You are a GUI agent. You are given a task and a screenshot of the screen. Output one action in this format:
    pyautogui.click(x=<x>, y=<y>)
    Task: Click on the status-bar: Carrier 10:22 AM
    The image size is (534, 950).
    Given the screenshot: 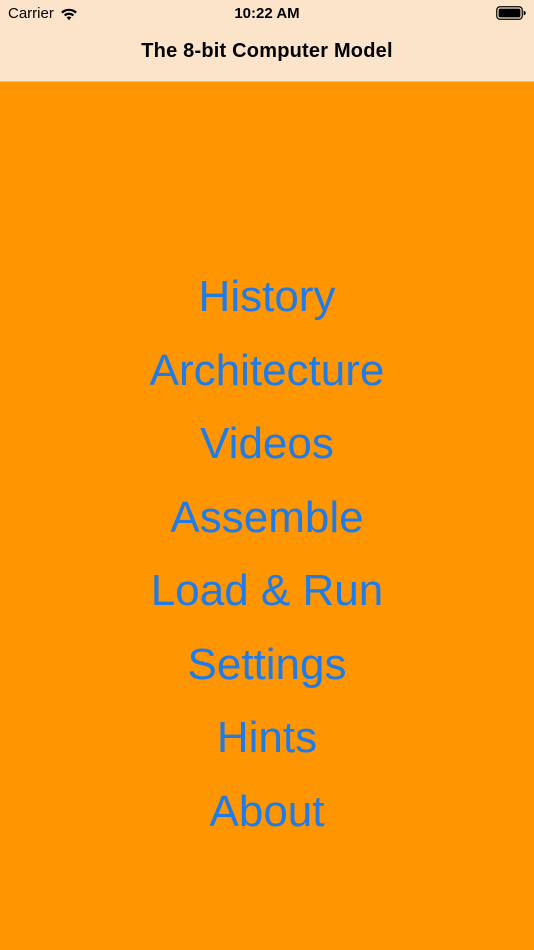 What is the action you would take?
    pyautogui.click(x=267, y=14)
    